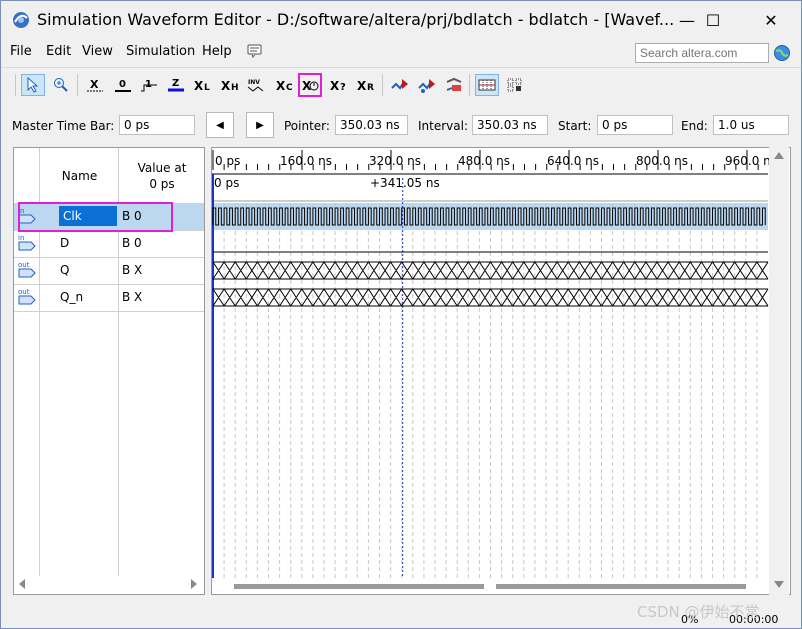 This screenshot has width=802, height=629. What do you see at coordinates (58, 51) in the screenshot?
I see `menu-edit: Edit` at bounding box center [58, 51].